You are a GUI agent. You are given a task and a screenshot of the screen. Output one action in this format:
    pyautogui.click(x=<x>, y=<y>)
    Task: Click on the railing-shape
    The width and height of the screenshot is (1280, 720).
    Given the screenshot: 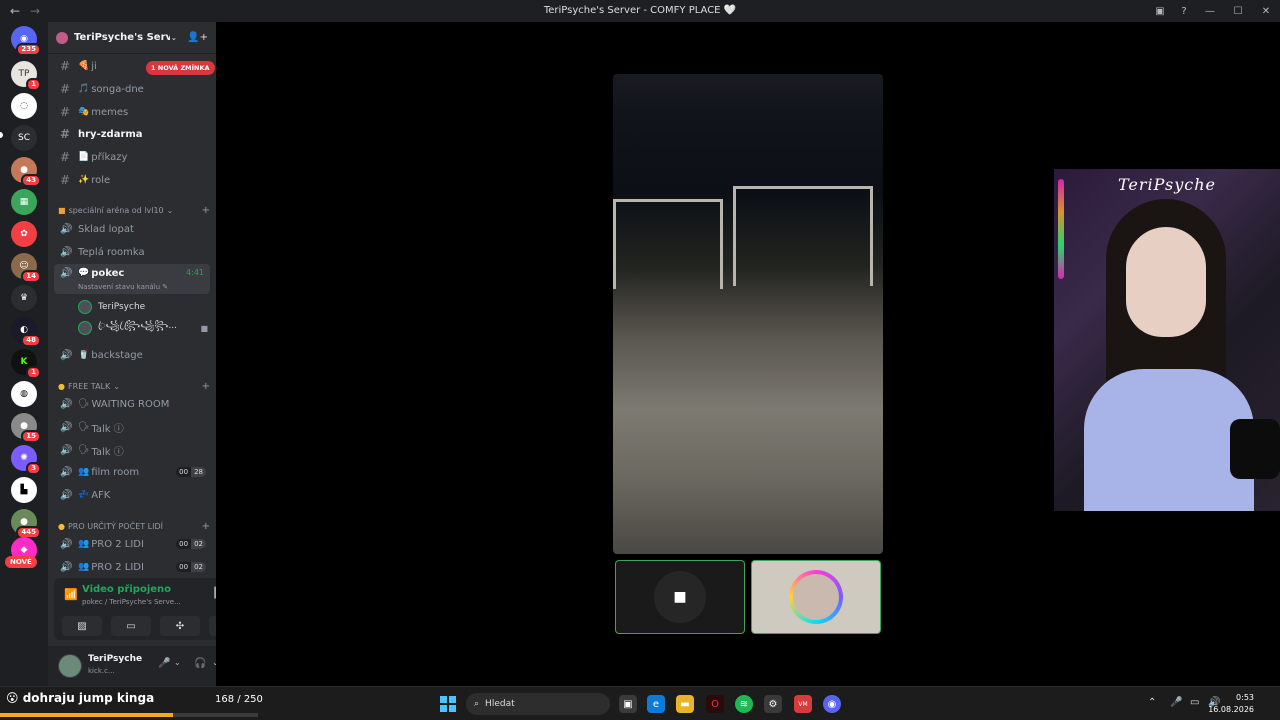 What is the action you would take?
    pyautogui.click(x=668, y=244)
    